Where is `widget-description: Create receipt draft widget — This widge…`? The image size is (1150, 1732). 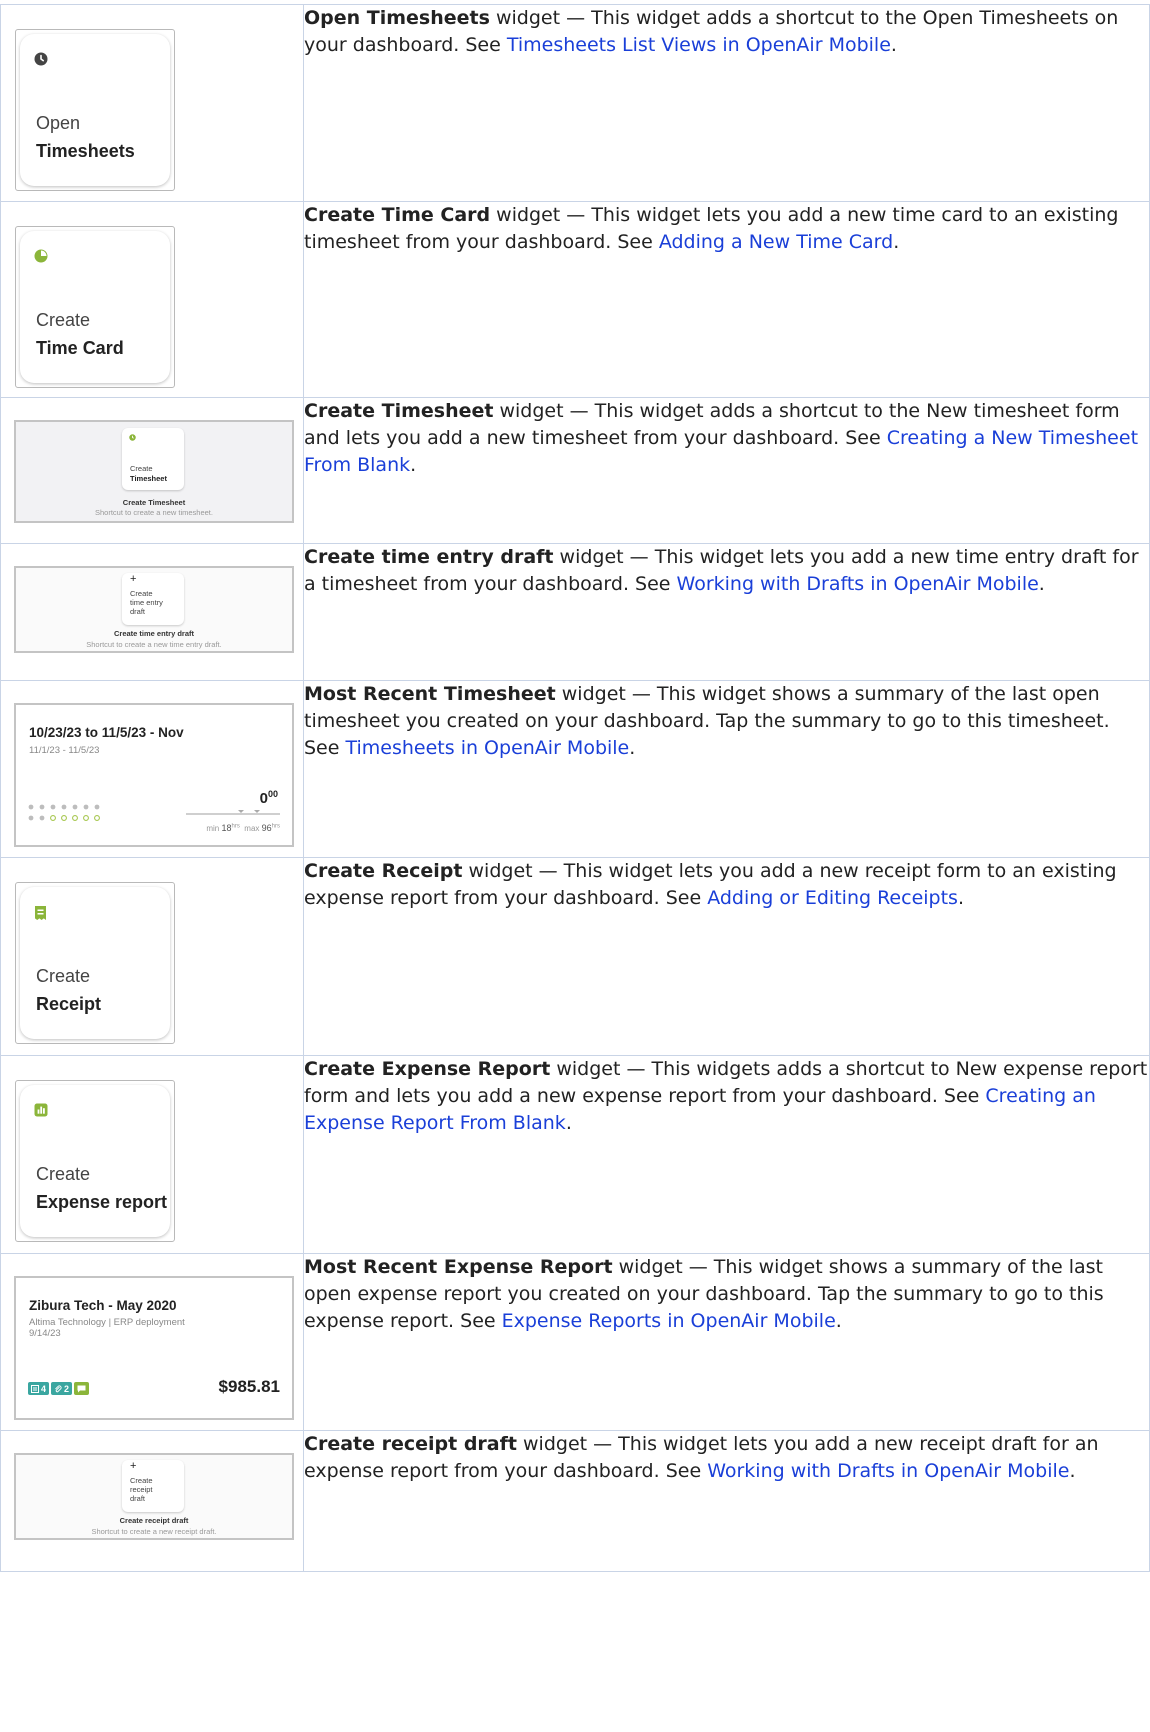
widget-description: Create receipt draft widget — This widge… is located at coordinates (726, 1501).